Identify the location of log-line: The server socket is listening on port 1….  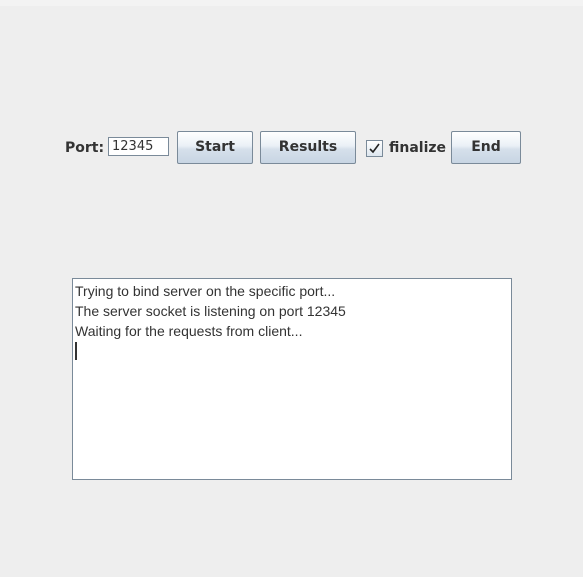
(210, 311).